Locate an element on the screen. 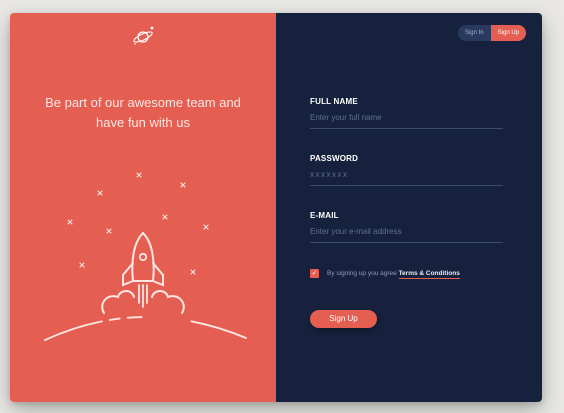 The width and height of the screenshot is (564, 413). rocket-illustration is located at coordinates (145, 256).